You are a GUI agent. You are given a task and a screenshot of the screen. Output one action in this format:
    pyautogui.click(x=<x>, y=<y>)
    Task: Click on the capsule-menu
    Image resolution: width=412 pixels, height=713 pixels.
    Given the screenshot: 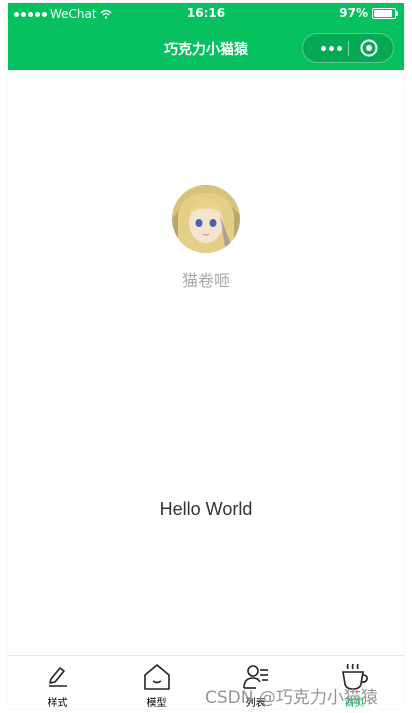 What is the action you would take?
    pyautogui.click(x=348, y=48)
    